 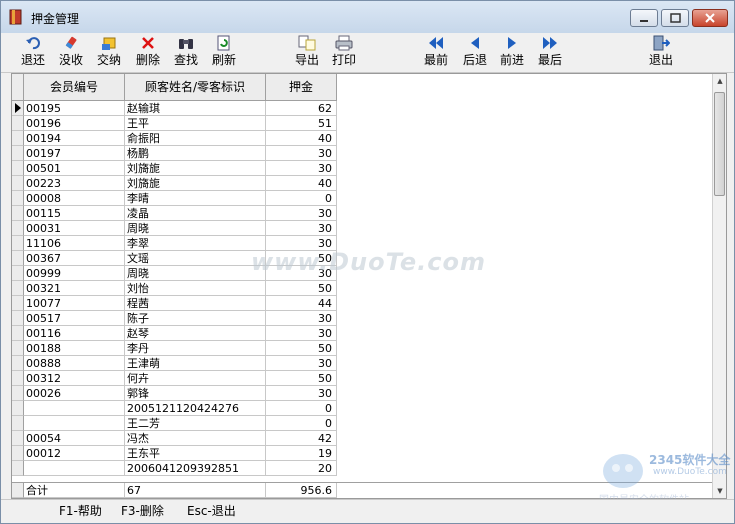 What do you see at coordinates (301, 123) in the screenshot?
I see `cell-deposit: 51` at bounding box center [301, 123].